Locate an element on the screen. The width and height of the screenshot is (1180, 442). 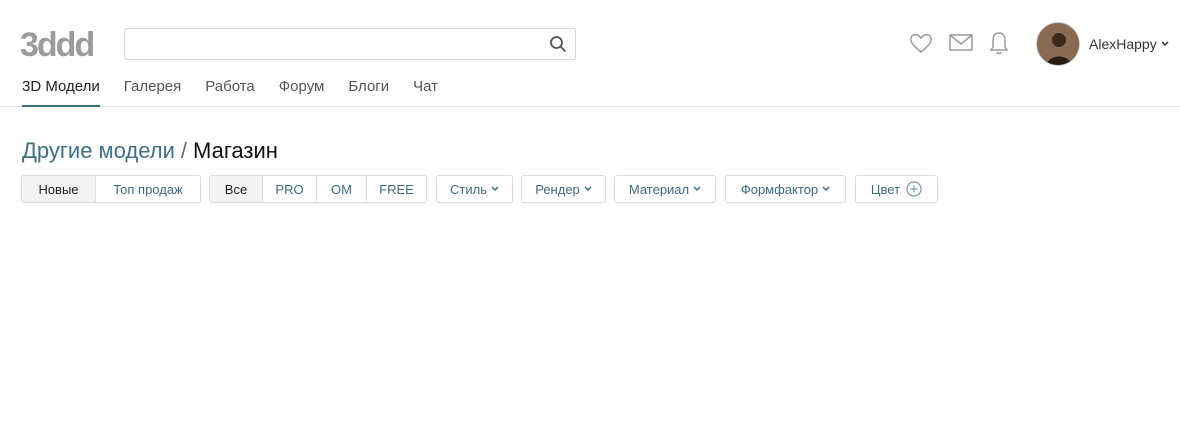
license-pro-button: PRO is located at coordinates (290, 189).